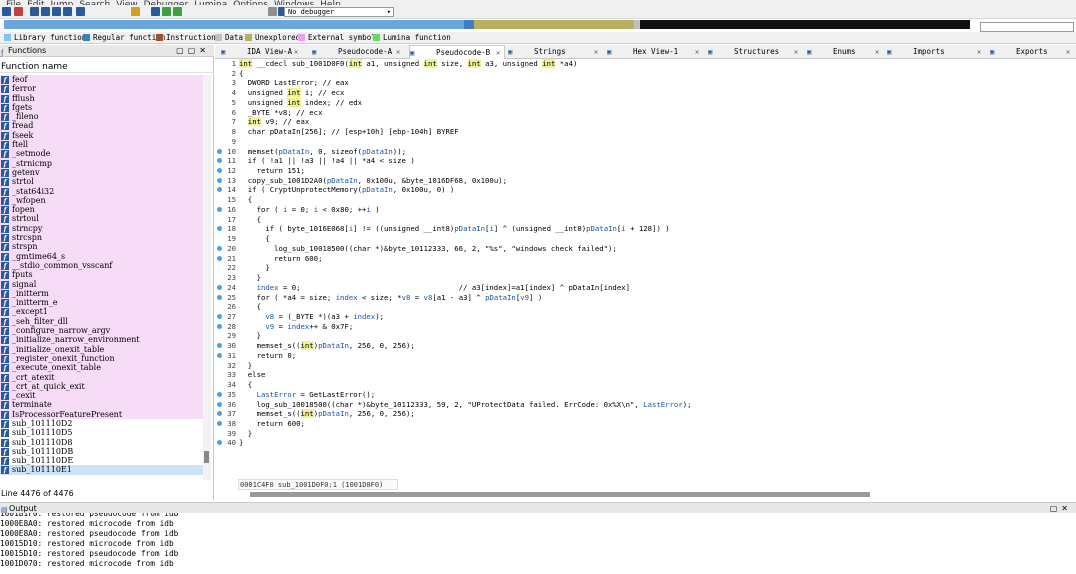 This screenshot has height=574, width=1076. I want to click on tab-ida-view-a: ▣ IDA View-A ✕, so click(262, 52).